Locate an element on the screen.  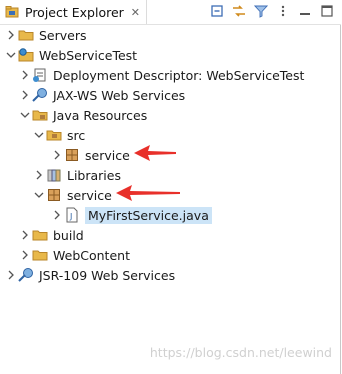
filter-icon is located at coordinates (261, 11).